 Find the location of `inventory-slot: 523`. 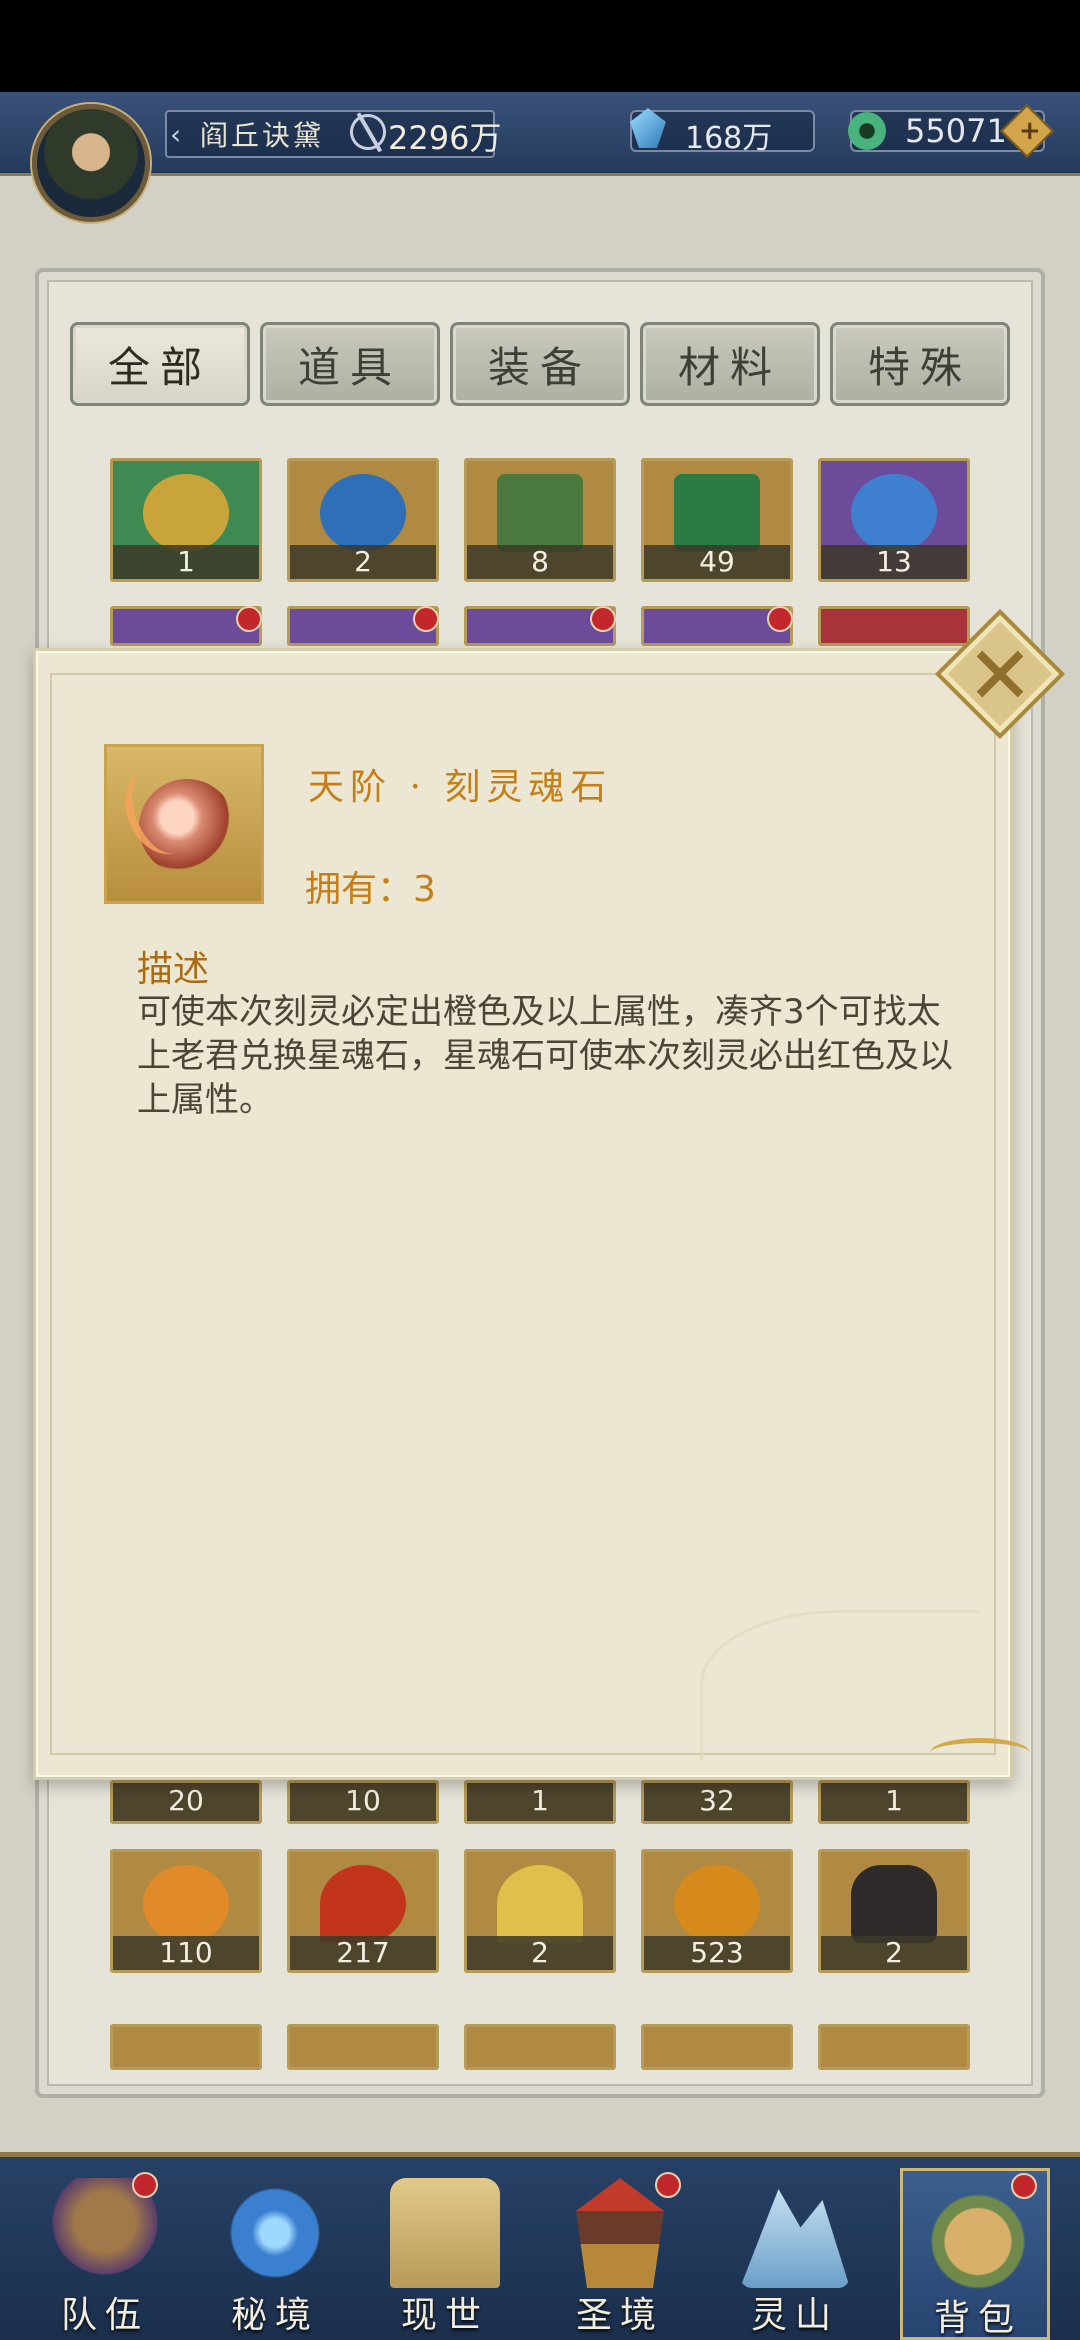

inventory-slot: 523 is located at coordinates (717, 1911).